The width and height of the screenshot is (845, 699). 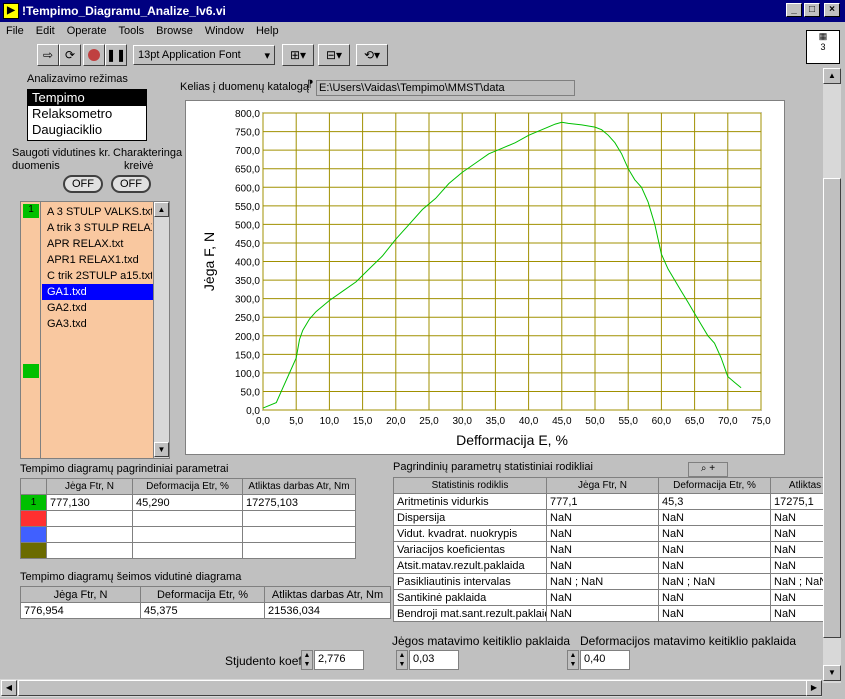 I want to click on run-continuously-icon: ⟳, so click(x=70, y=55).